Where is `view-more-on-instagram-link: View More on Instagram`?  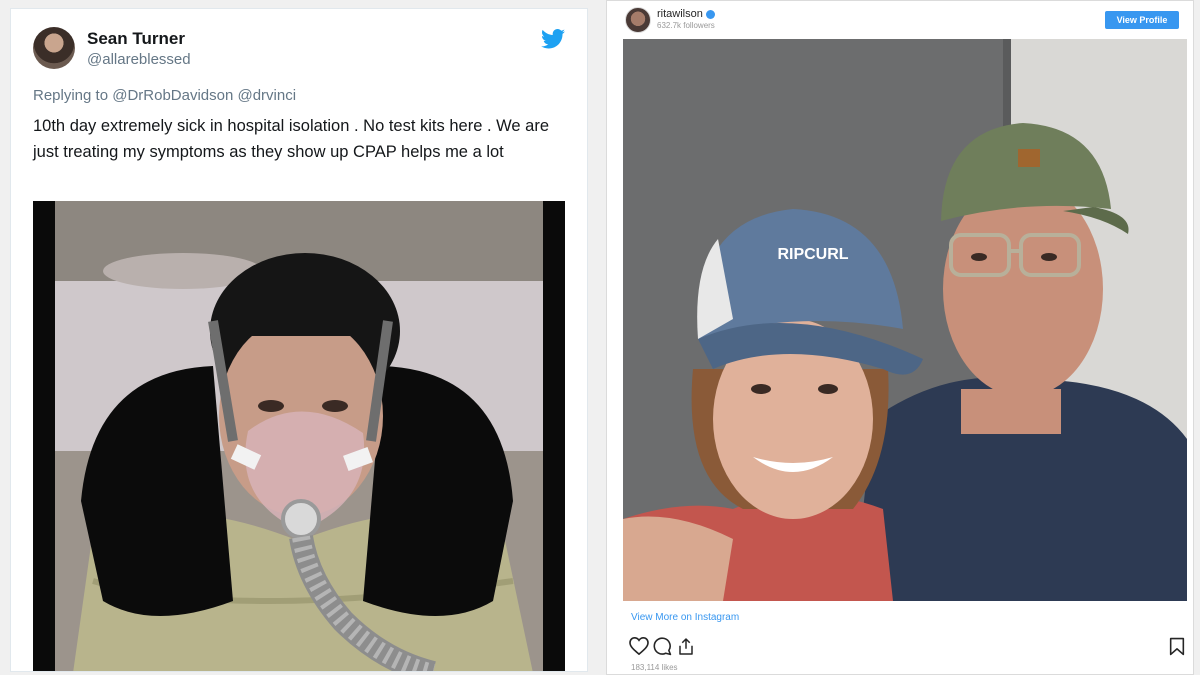
view-more-on-instagram-link: View More on Instagram is located at coordinates (685, 617).